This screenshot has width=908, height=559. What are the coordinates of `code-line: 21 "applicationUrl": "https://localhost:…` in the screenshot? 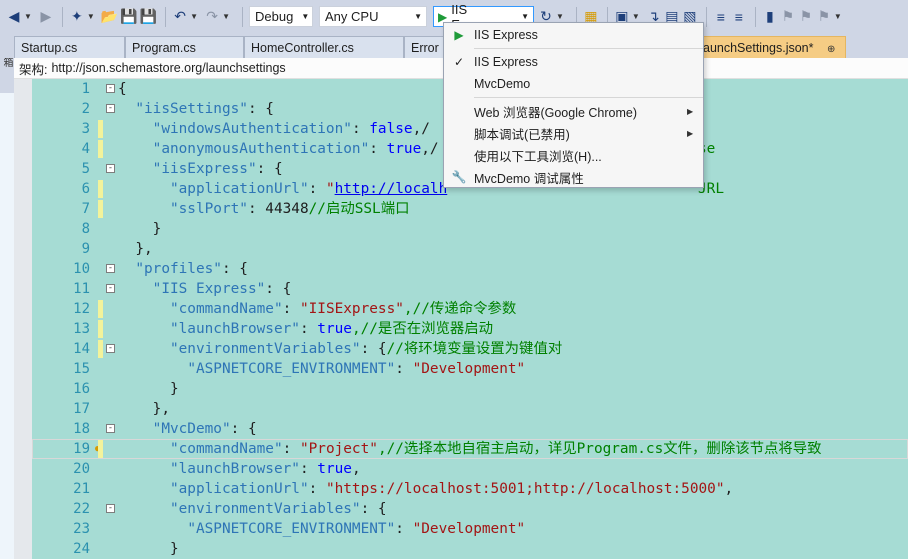 It's located at (470, 489).